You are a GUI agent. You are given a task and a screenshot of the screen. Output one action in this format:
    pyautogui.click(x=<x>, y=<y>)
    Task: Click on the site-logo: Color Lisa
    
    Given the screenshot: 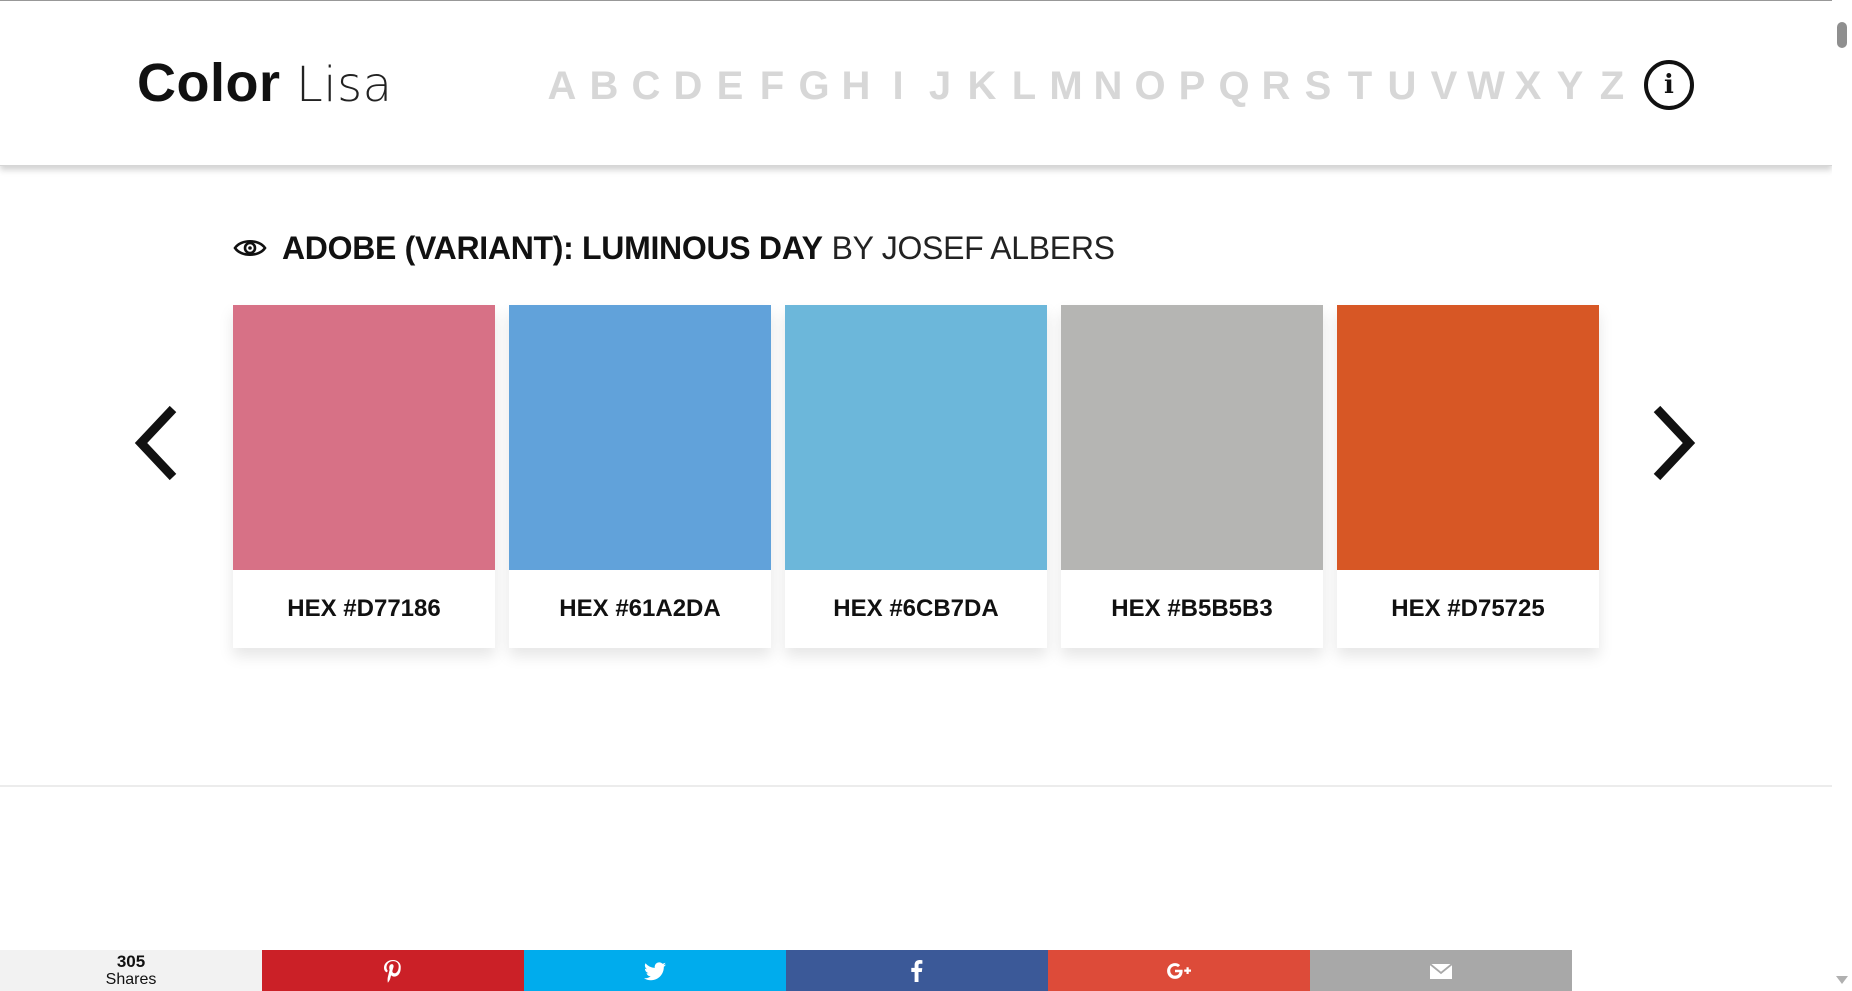 What is the action you would take?
    pyautogui.click(x=265, y=84)
    